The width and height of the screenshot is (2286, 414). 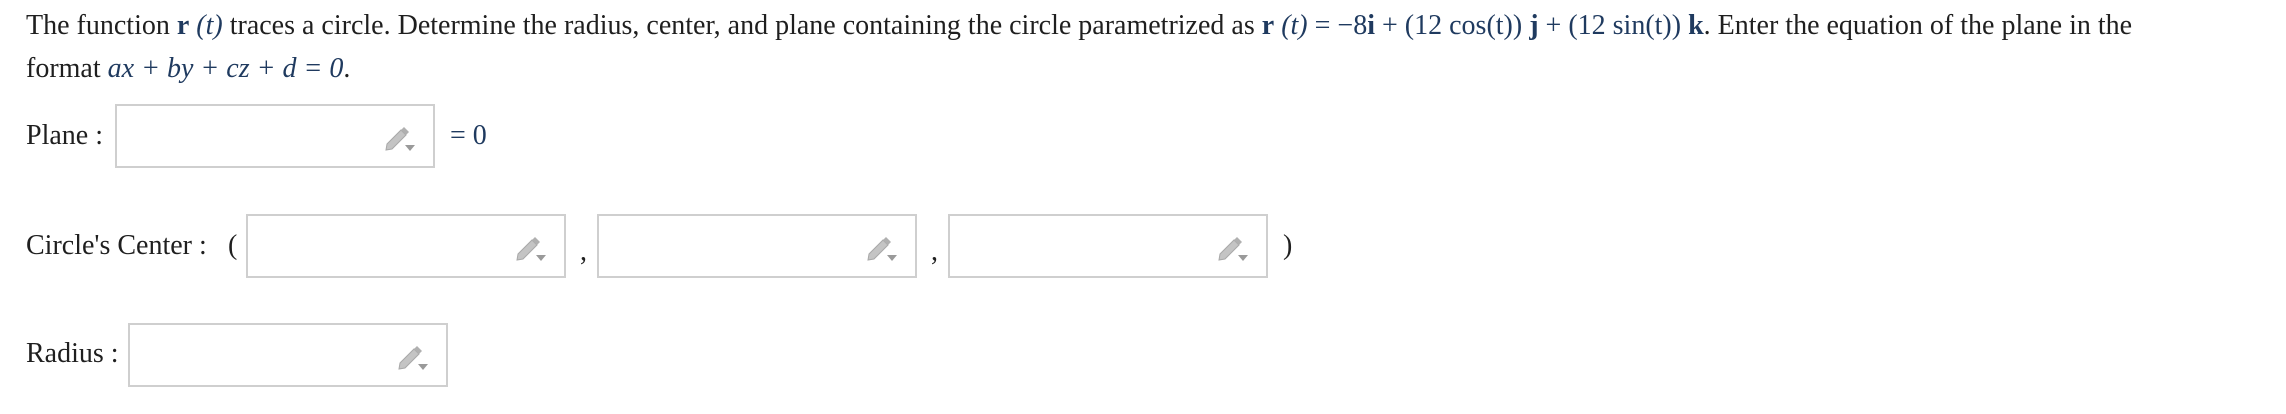 I want to click on question-line-2: format ax + by + cz + d = 0., so click(x=1151, y=68).